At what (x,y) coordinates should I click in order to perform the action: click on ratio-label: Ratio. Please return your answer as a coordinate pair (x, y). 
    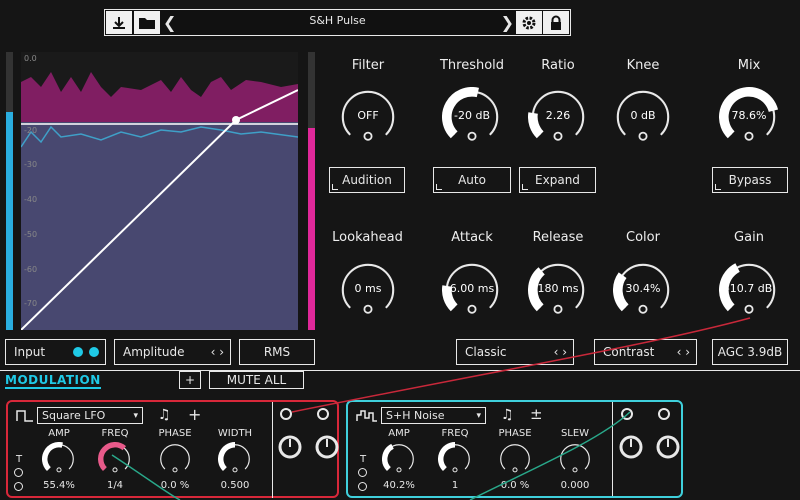
    Looking at the image, I should click on (558, 65).